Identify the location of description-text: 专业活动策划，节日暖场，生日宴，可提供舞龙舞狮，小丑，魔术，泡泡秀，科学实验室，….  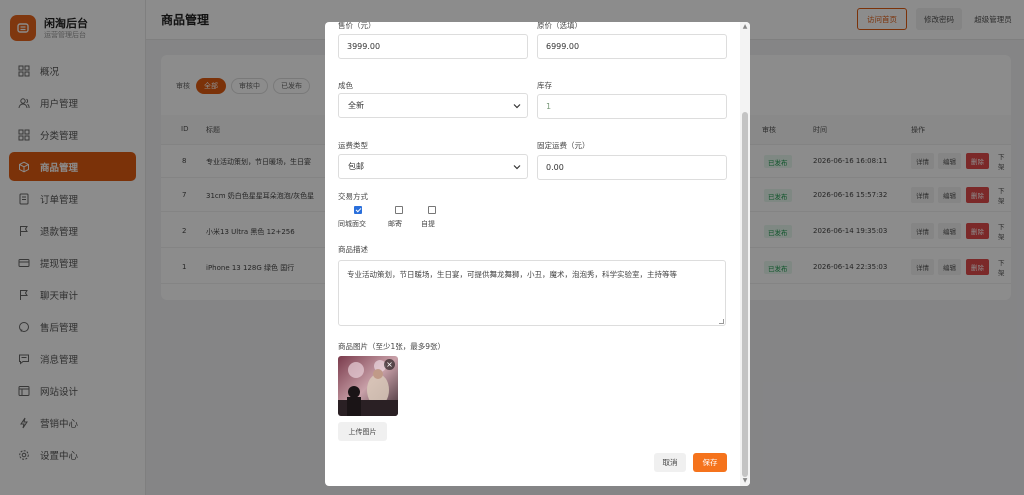
(512, 274).